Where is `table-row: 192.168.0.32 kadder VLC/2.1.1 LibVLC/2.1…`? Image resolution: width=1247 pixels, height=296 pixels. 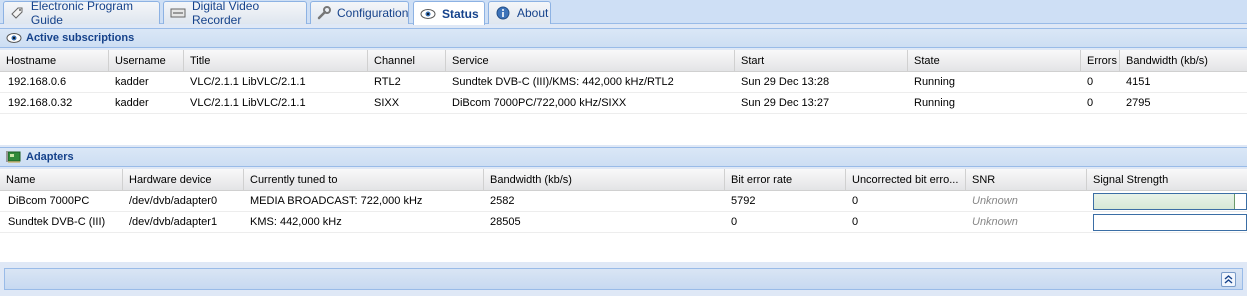
table-row: 192.168.0.32 kadder VLC/2.1.1 LibVLC/2.1… is located at coordinates (623, 103).